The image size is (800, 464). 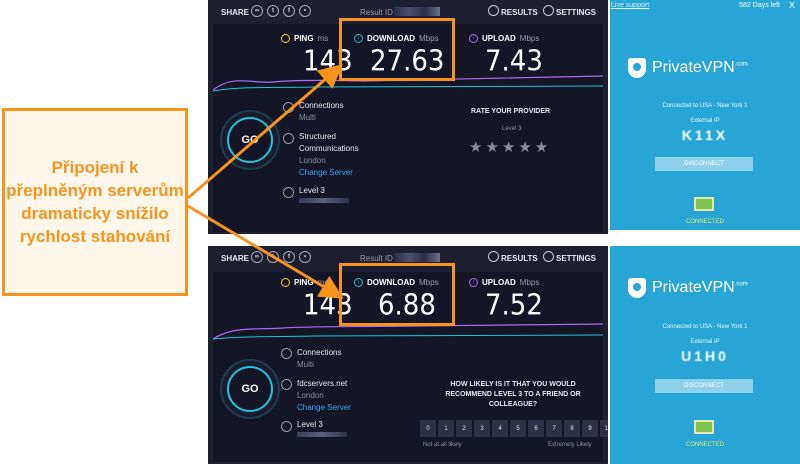 I want to click on upload-label: UPLOAD, so click(x=499, y=282).